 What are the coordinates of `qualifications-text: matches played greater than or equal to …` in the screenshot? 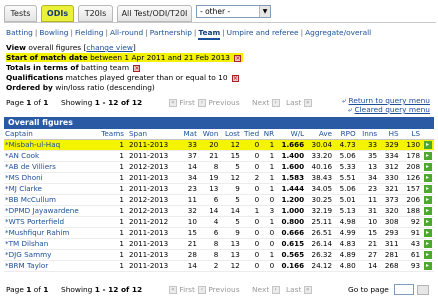 It's located at (146, 77).